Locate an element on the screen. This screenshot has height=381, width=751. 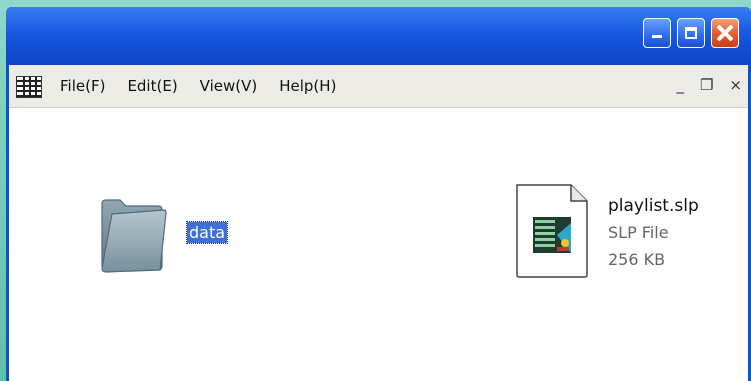
minimize-button is located at coordinates (657, 33).